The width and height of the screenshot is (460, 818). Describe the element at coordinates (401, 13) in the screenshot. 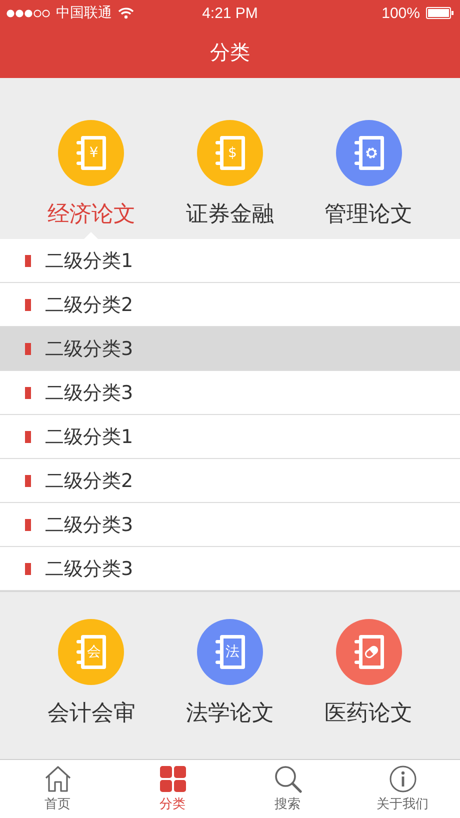

I see `battery-percent: 100%` at that location.